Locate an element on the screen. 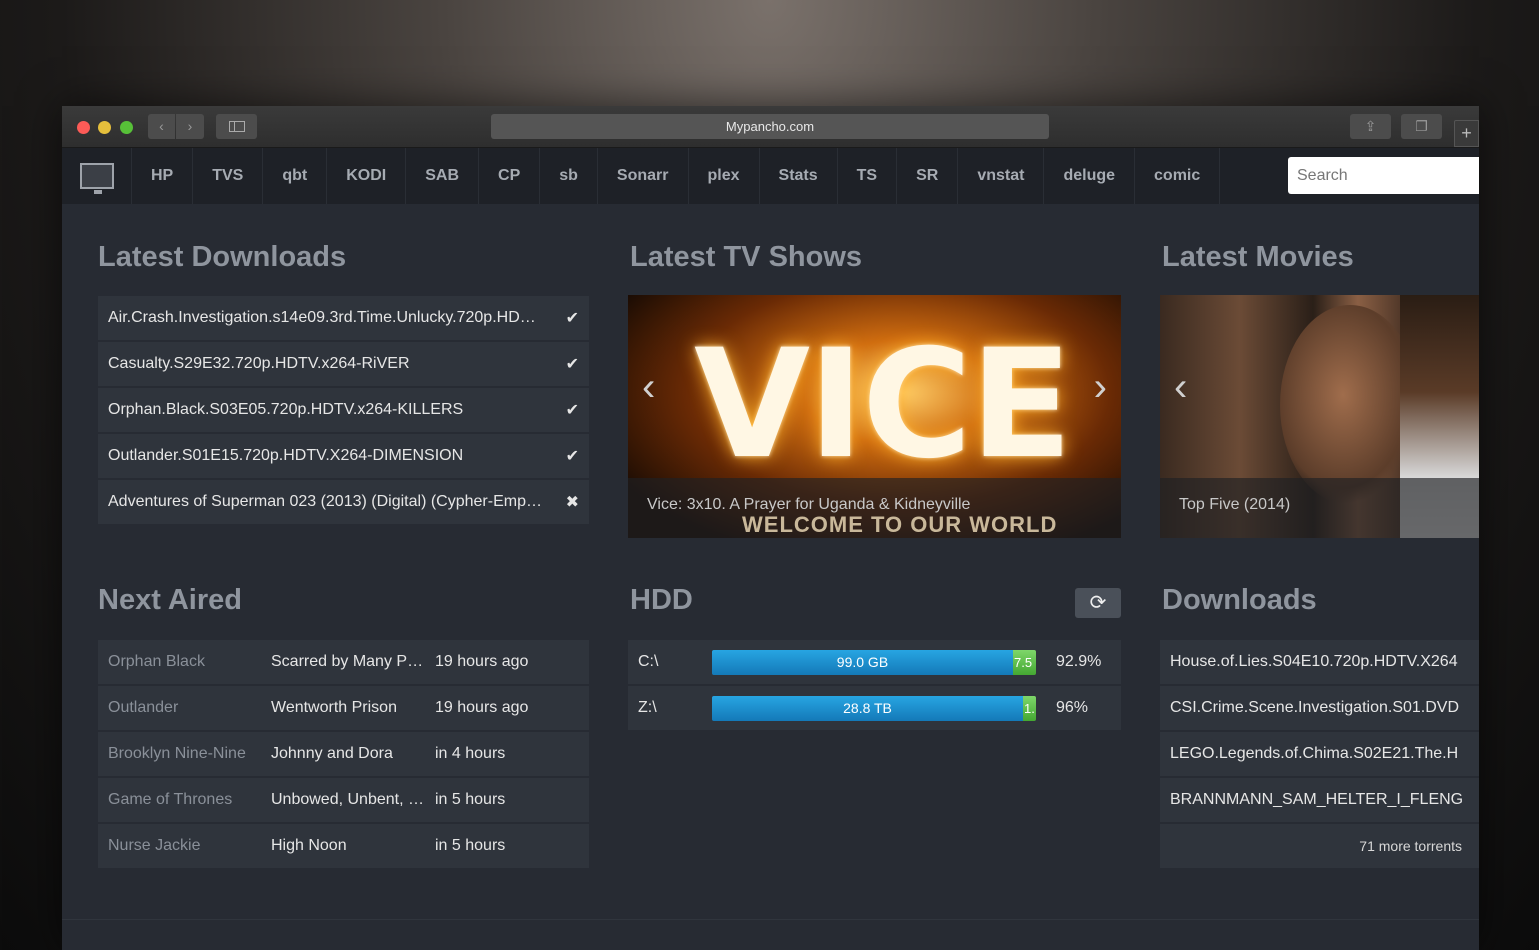 Image resolution: width=1539 pixels, height=950 pixels. drive-used-fill: 99.0 GB is located at coordinates (862, 662).